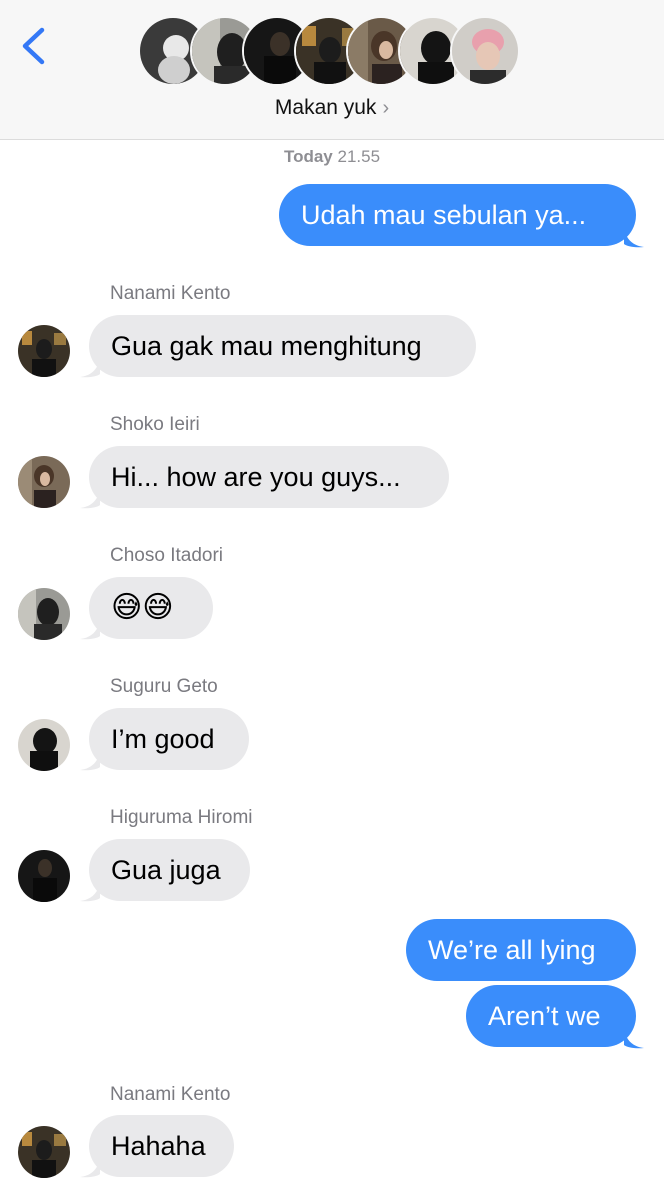 Image resolution: width=664 pixels, height=1199 pixels. What do you see at coordinates (308, 156) in the screenshot?
I see `timestamp-day: Today` at bounding box center [308, 156].